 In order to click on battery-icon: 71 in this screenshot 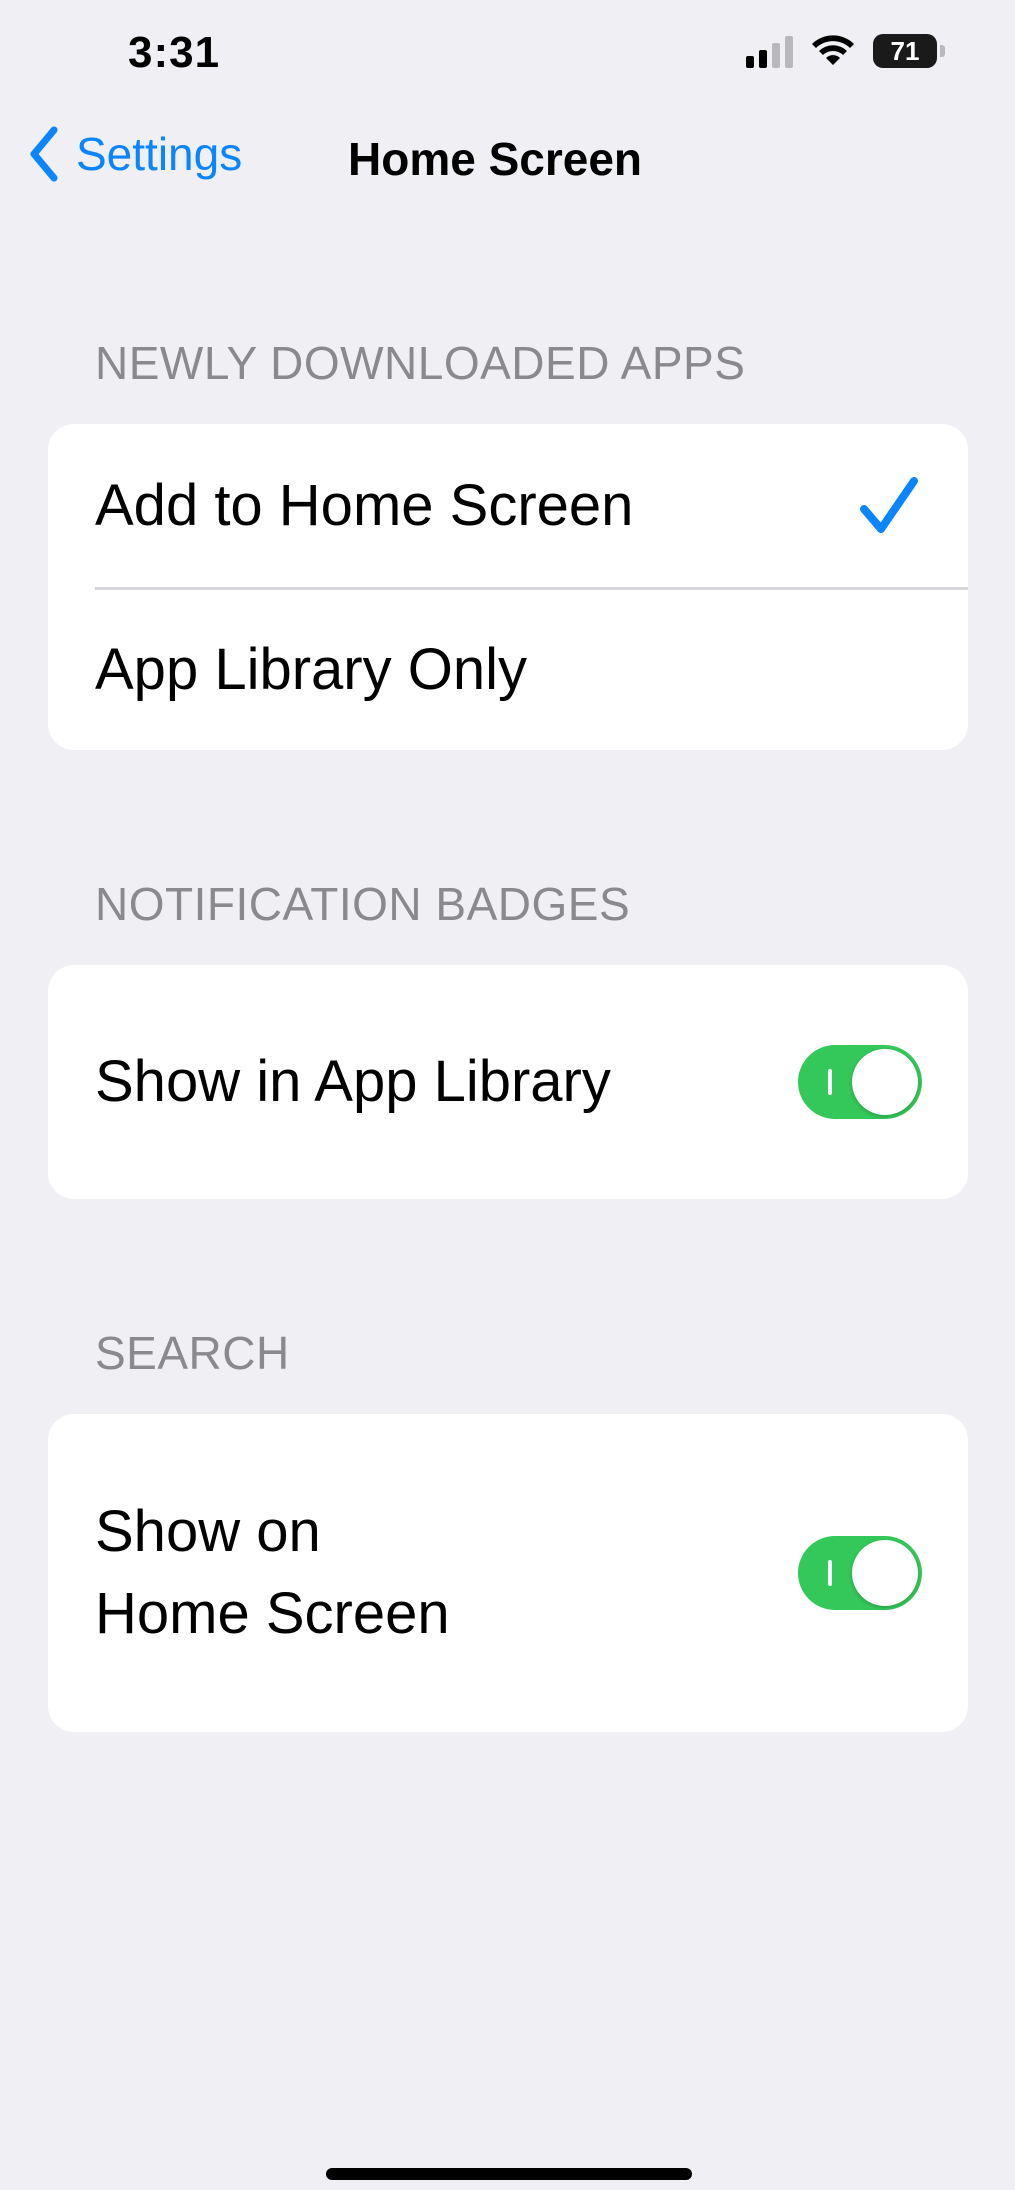, I will do `click(909, 51)`.